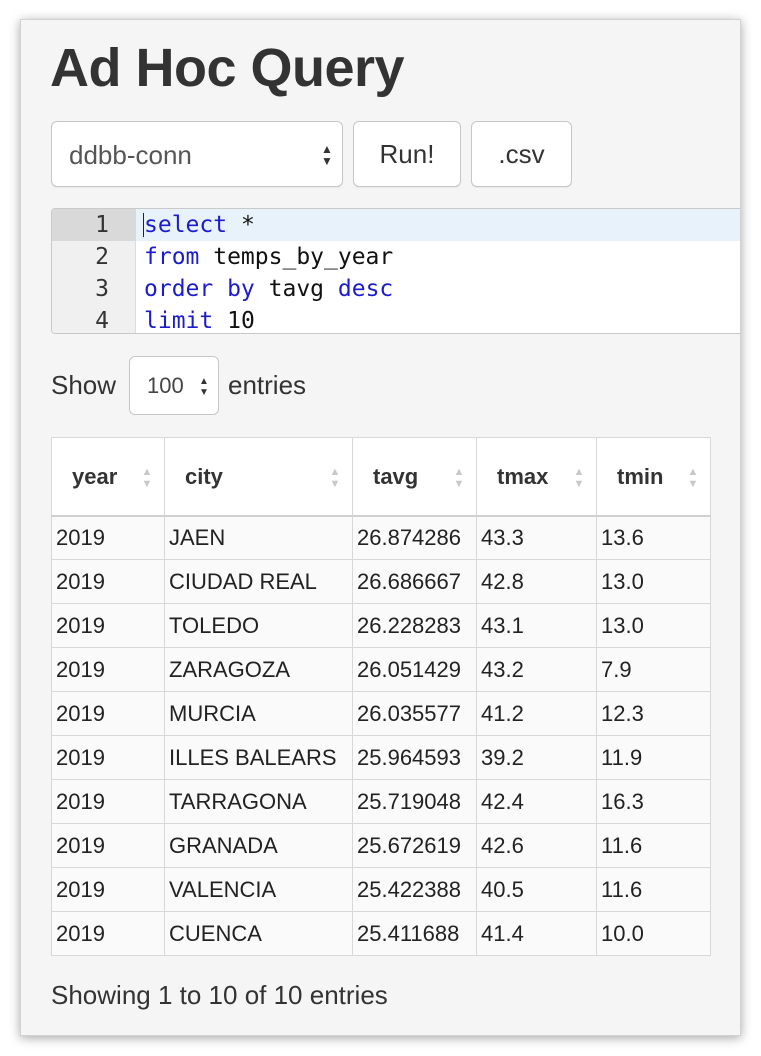 The image size is (761, 1056). What do you see at coordinates (102, 289) in the screenshot?
I see `line-number: 3` at bounding box center [102, 289].